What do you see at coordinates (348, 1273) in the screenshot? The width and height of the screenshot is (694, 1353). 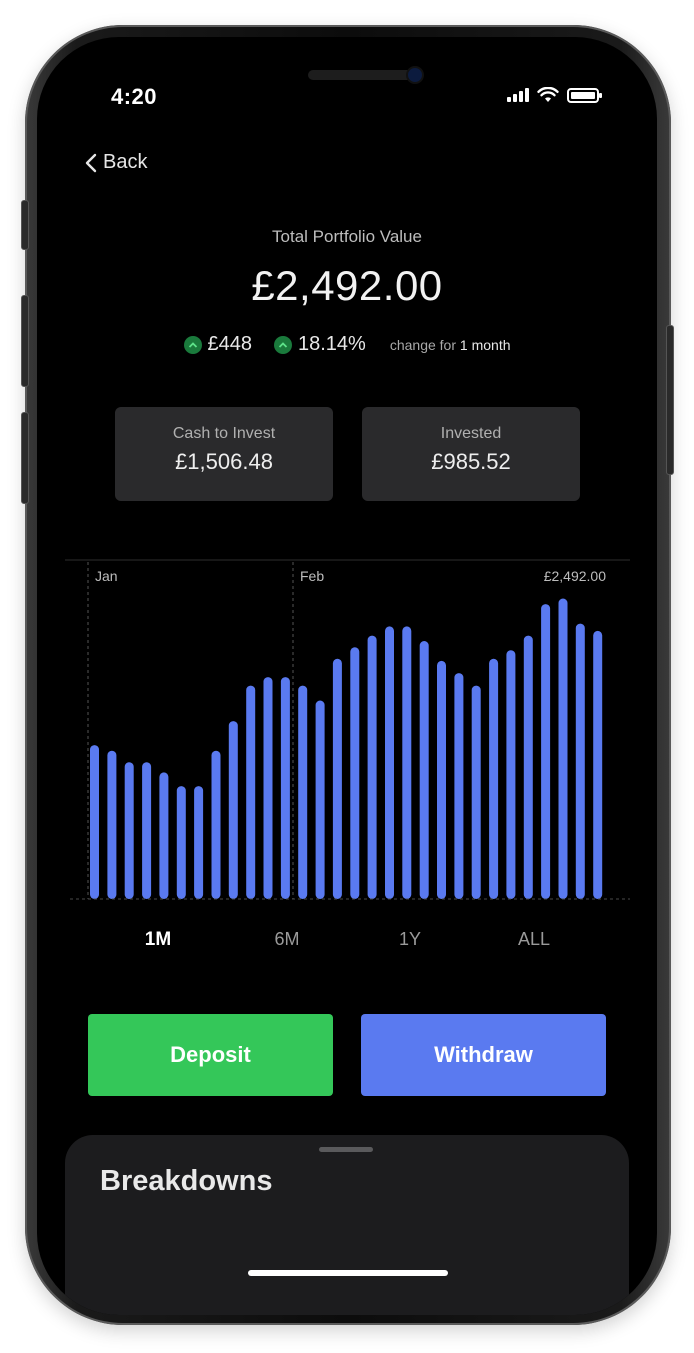 I see `home-indicator` at bounding box center [348, 1273].